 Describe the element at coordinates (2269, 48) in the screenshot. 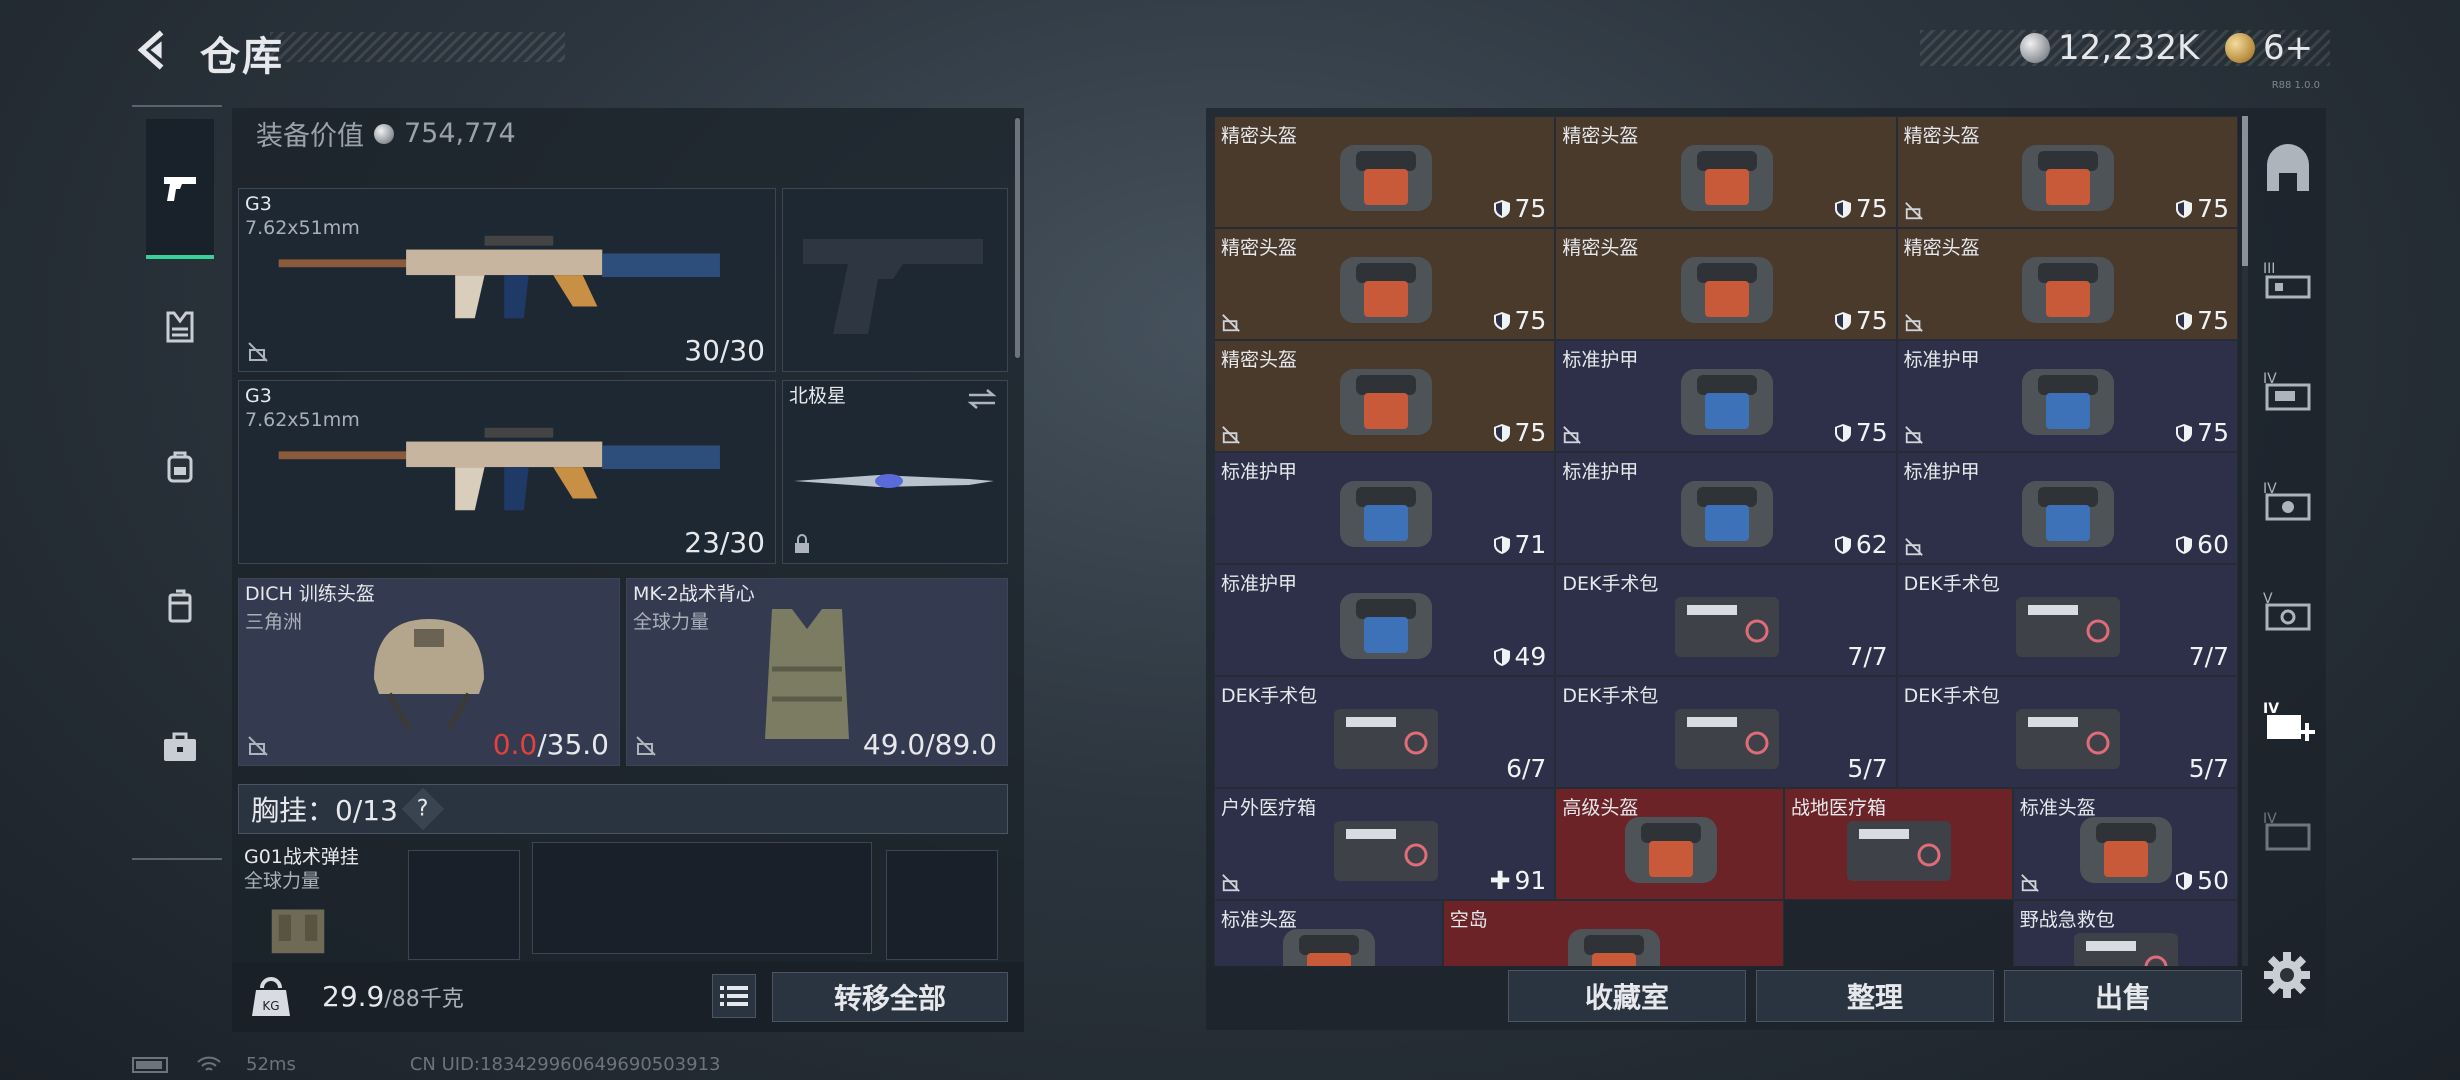

I see `currency-gold: 6+` at that location.